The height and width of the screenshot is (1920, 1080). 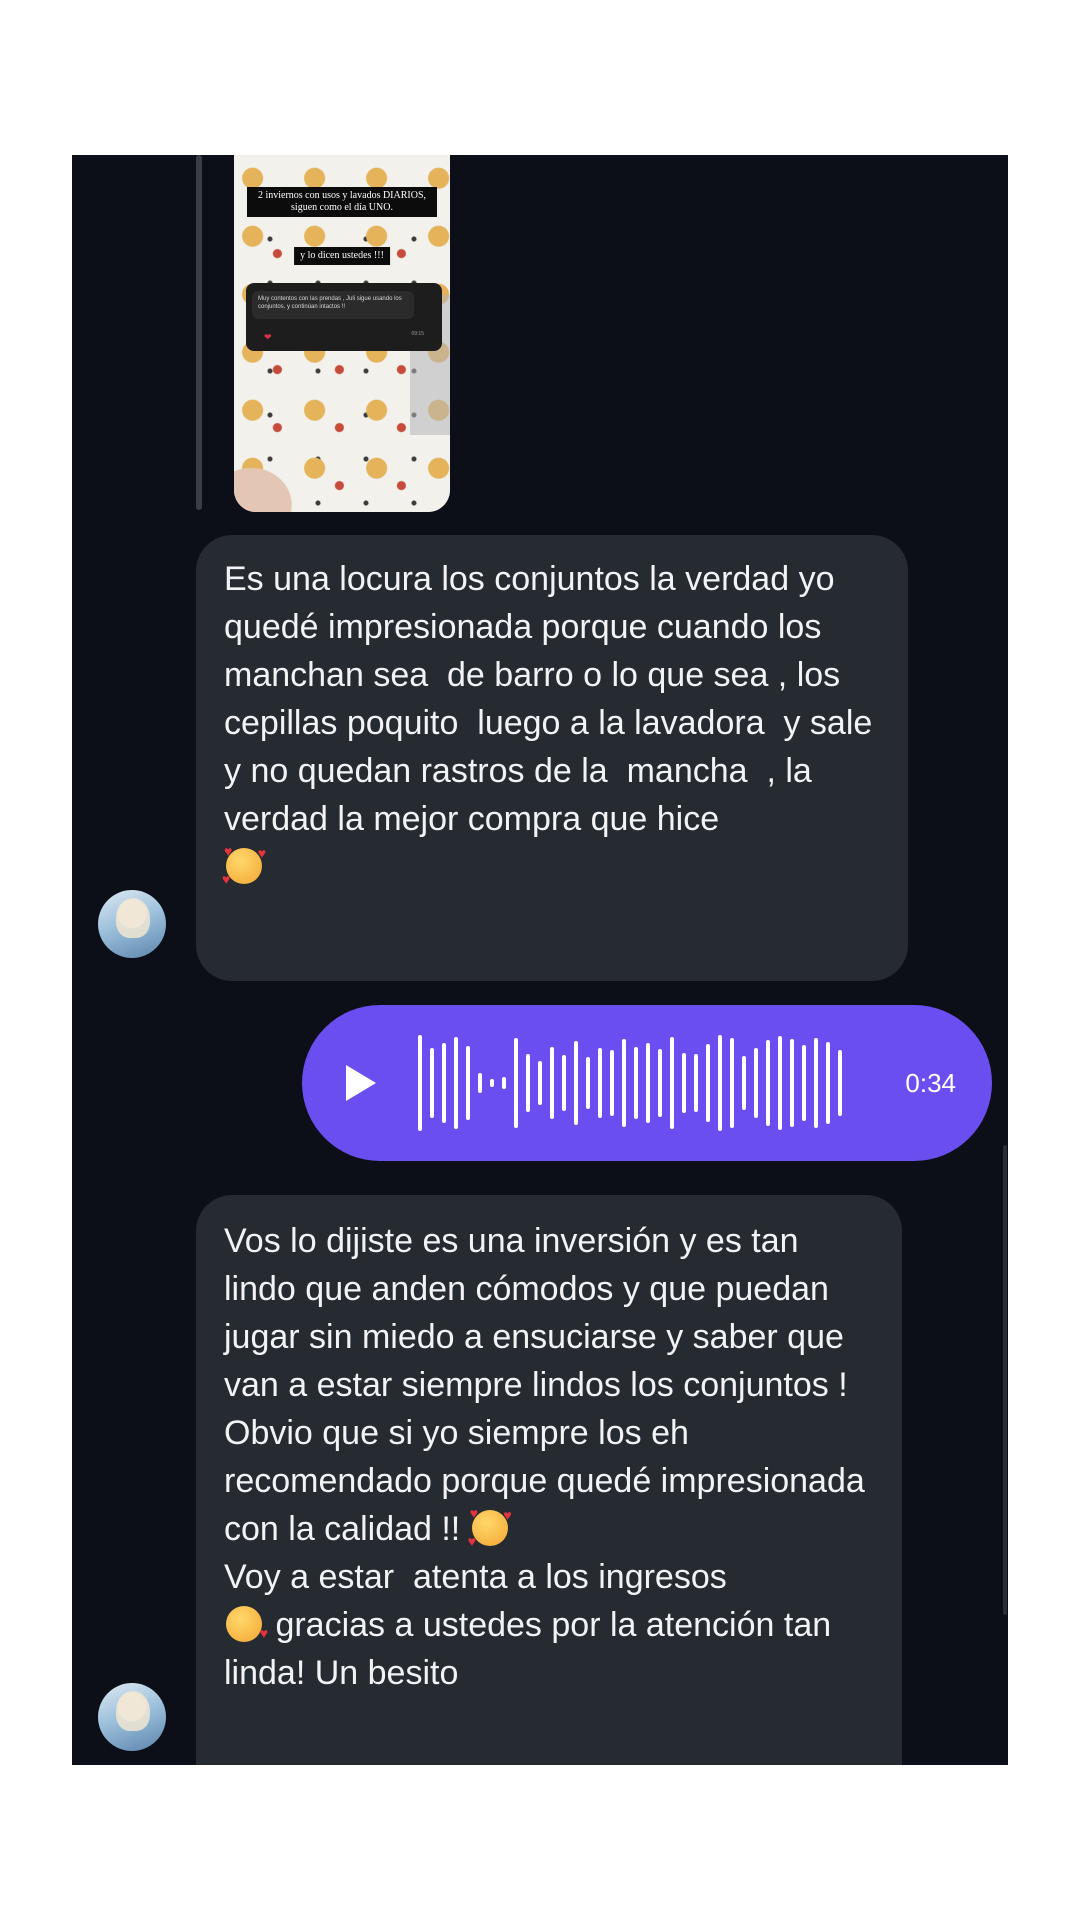 I want to click on heart-icon: ❤, so click(x=268, y=337).